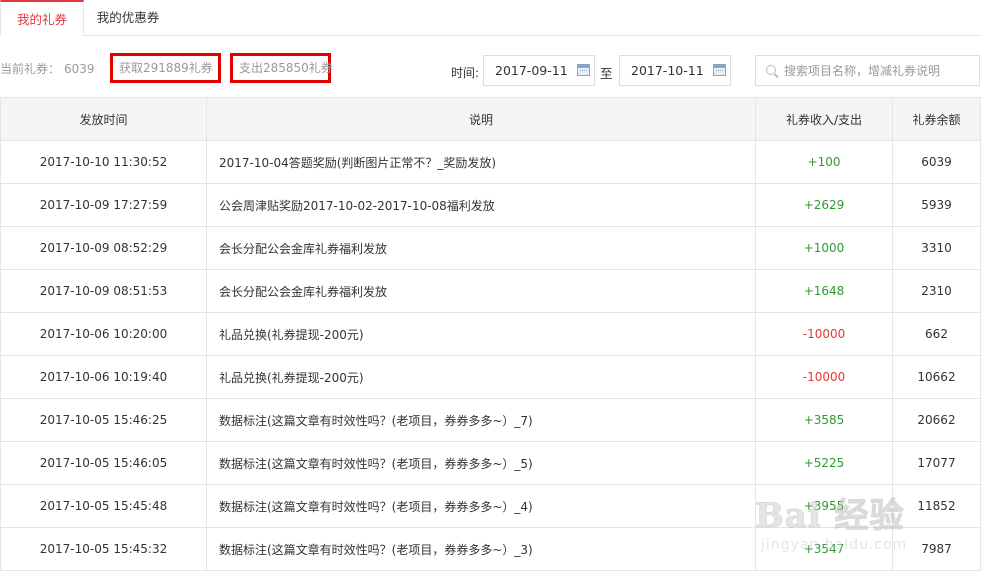 The width and height of the screenshot is (984, 571). I want to click on amount-value: +3585, so click(824, 420).